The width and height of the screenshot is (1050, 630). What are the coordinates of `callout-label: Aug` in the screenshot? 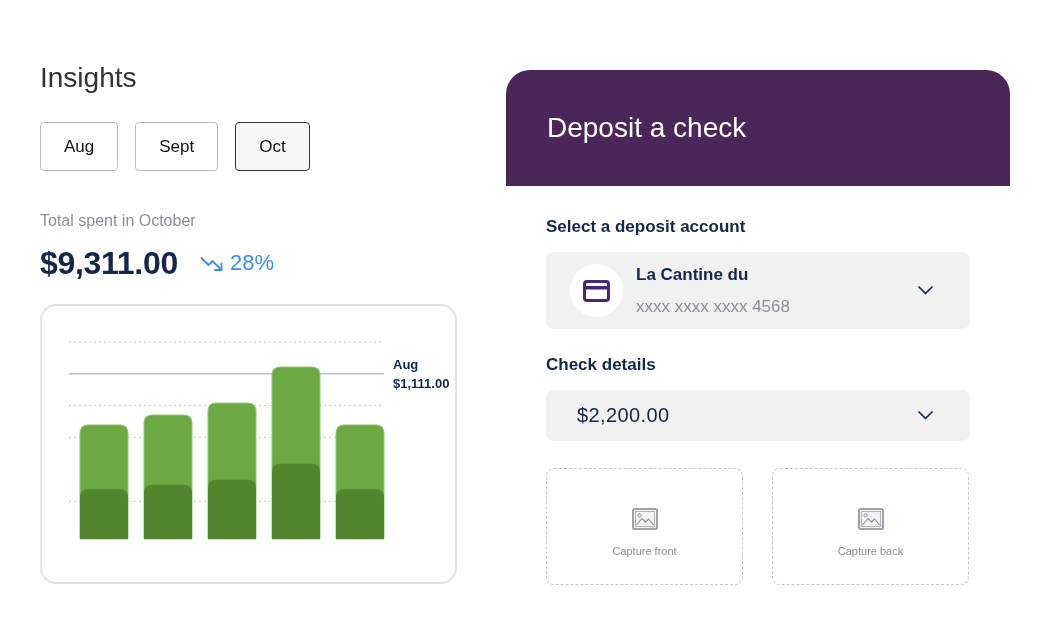 It's located at (406, 364).